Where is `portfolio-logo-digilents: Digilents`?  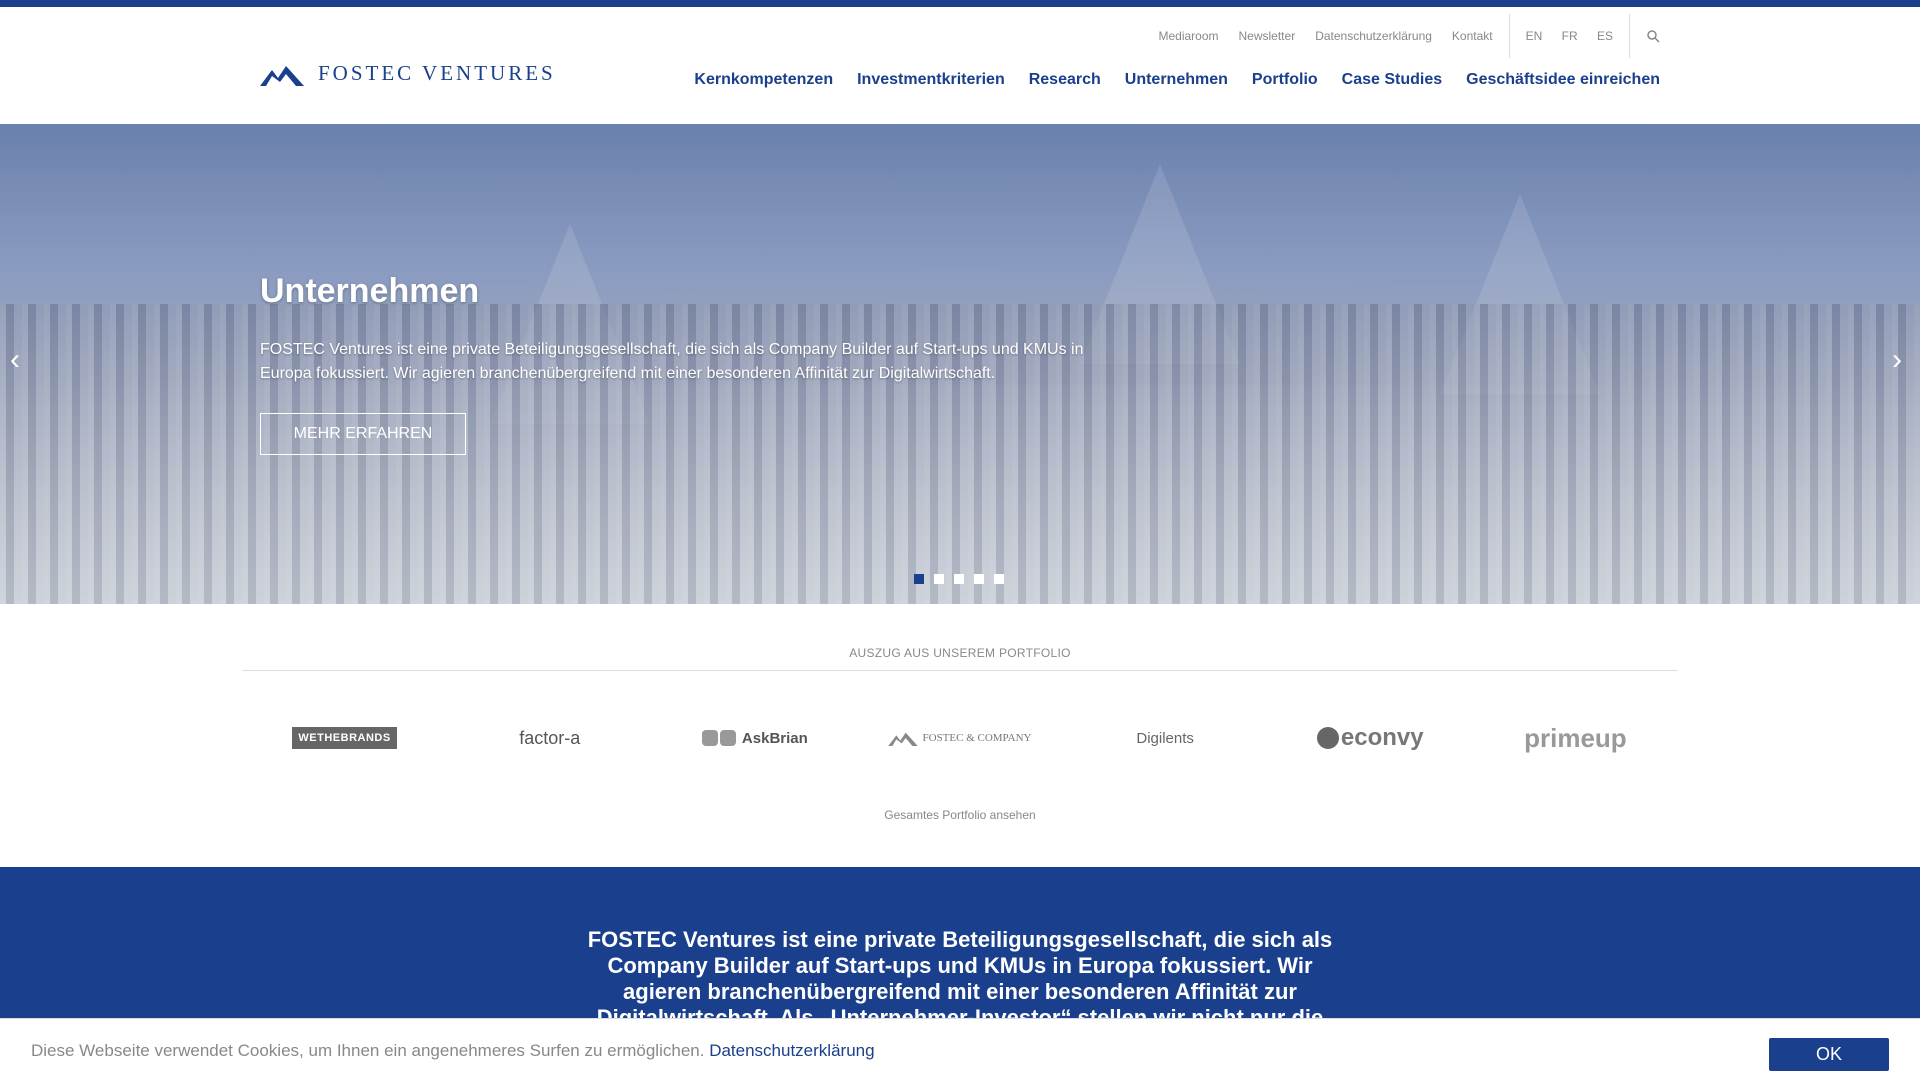 portfolio-logo-digilents: Digilents is located at coordinates (1165, 738).